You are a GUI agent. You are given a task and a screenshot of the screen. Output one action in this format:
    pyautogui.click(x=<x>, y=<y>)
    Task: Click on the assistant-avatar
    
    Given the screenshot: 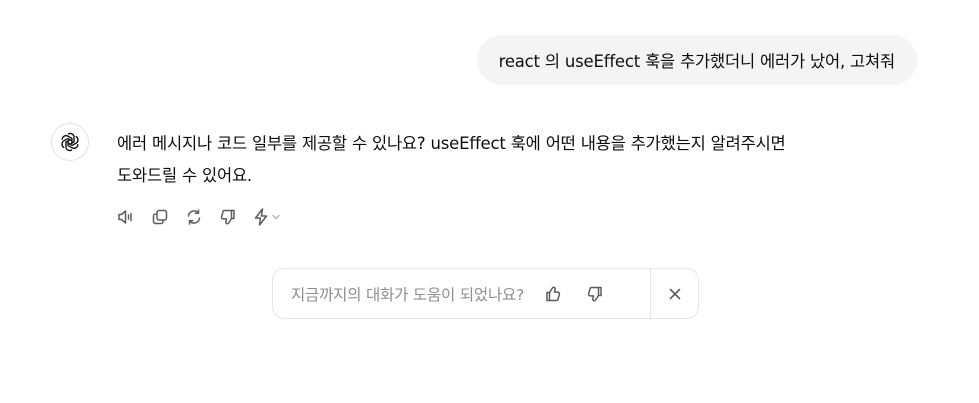 What is the action you would take?
    pyautogui.click(x=70, y=142)
    